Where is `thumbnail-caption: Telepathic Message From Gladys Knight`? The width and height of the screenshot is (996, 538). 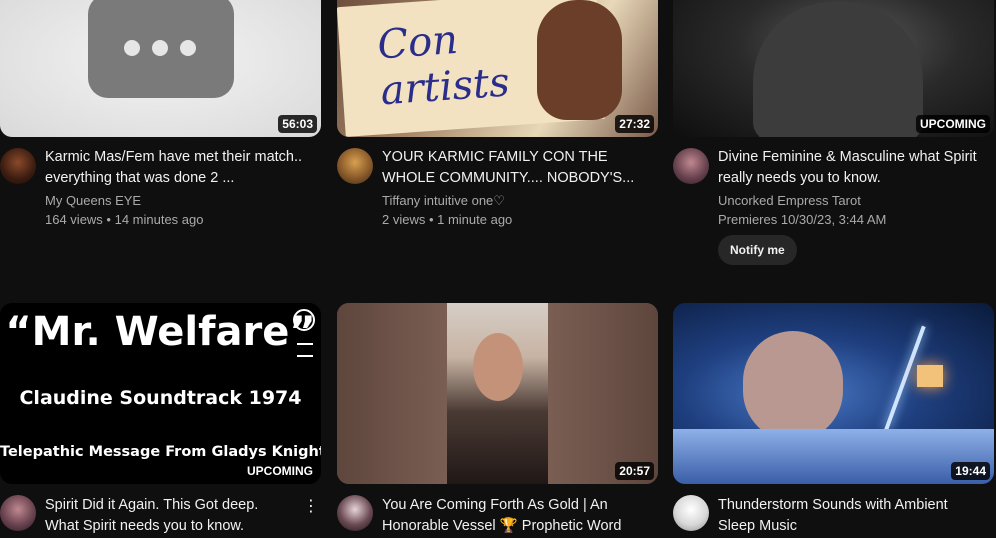 thumbnail-caption: Telepathic Message From Gladys Knight is located at coordinates (160, 452).